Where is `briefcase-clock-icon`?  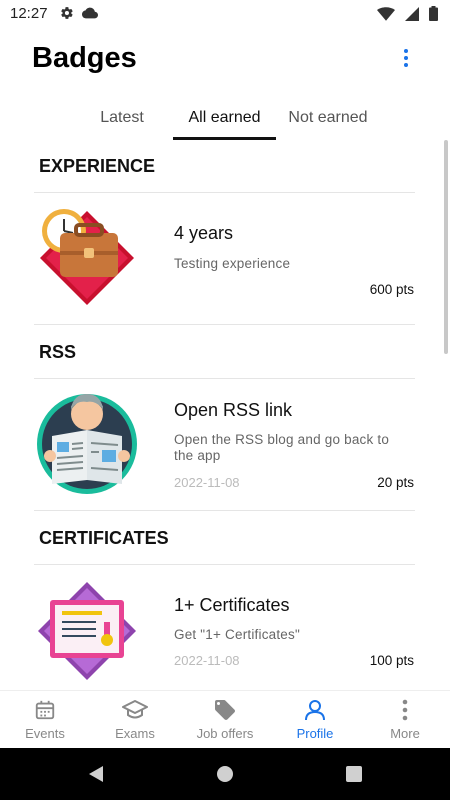 briefcase-clock-icon is located at coordinates (87, 257).